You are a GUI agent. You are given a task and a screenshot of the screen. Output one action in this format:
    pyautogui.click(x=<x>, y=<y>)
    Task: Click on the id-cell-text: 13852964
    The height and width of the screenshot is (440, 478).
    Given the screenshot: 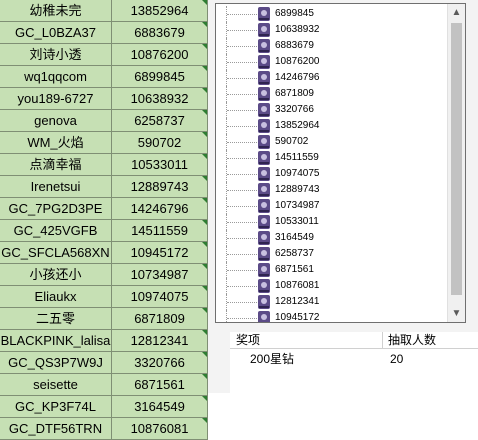 What is the action you would take?
    pyautogui.click(x=159, y=10)
    